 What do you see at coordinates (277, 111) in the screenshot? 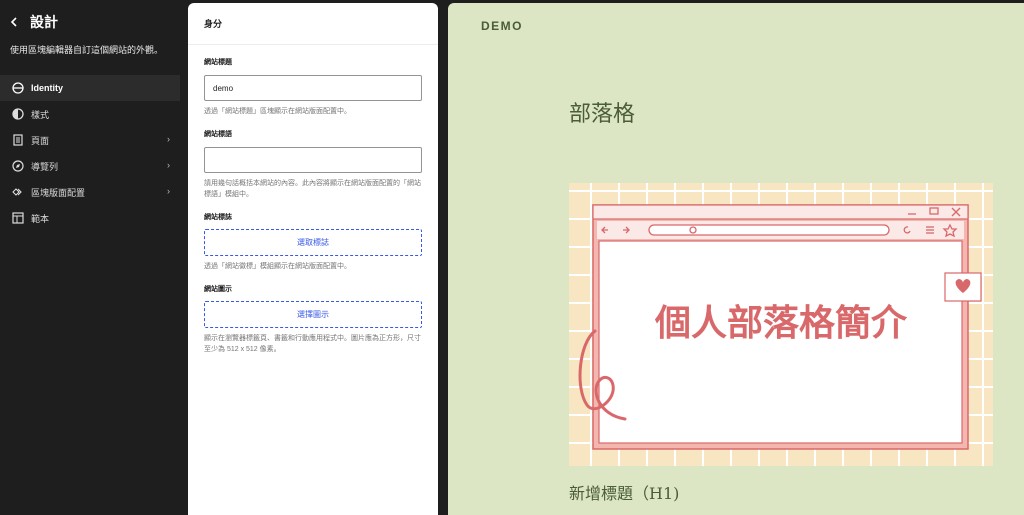
I see `site-title-help: 透過「網站標題」區塊顯示在網站版面配置中。` at bounding box center [277, 111].